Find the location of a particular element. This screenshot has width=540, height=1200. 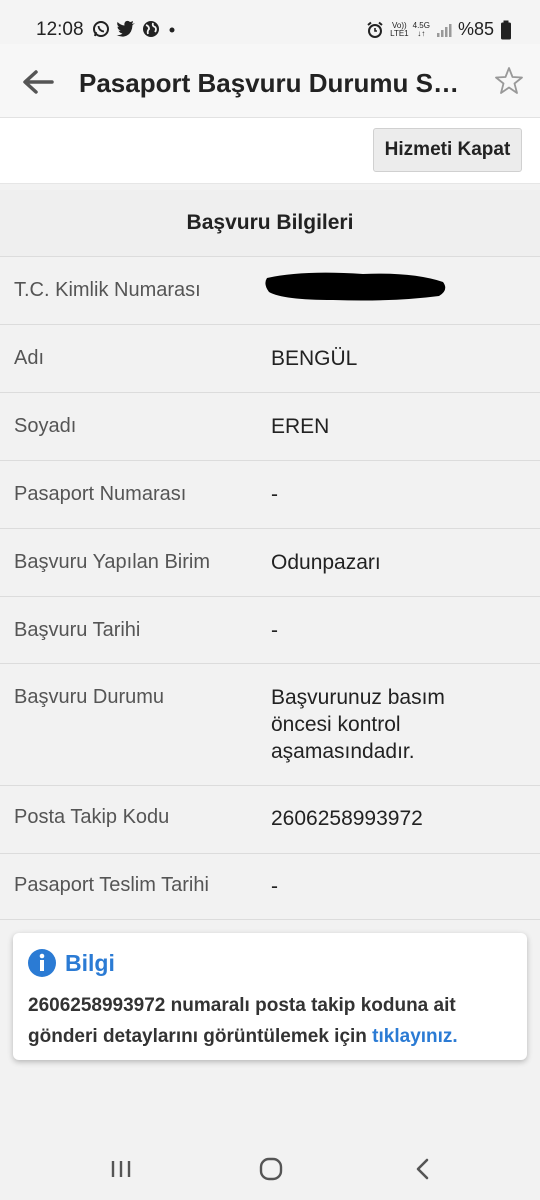

home-icon is located at coordinates (271, 1169).